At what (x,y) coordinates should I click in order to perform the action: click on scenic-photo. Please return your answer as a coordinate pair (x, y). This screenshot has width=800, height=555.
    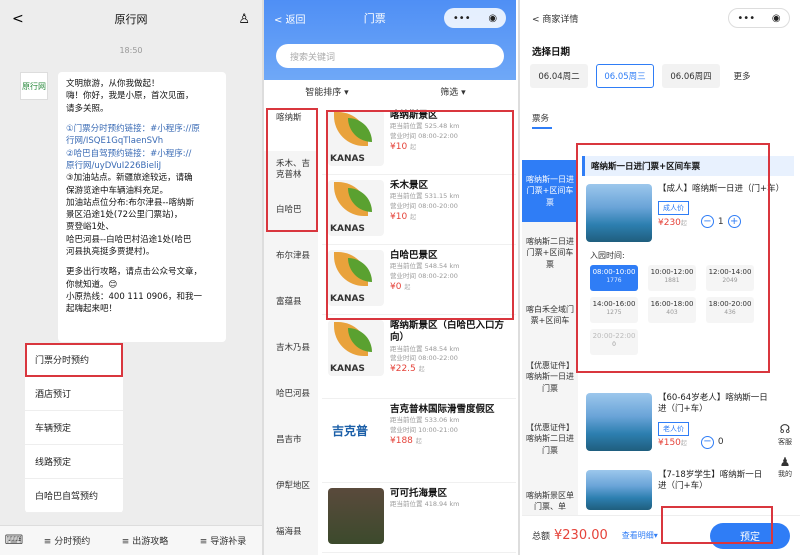
    Looking at the image, I should click on (356, 516).